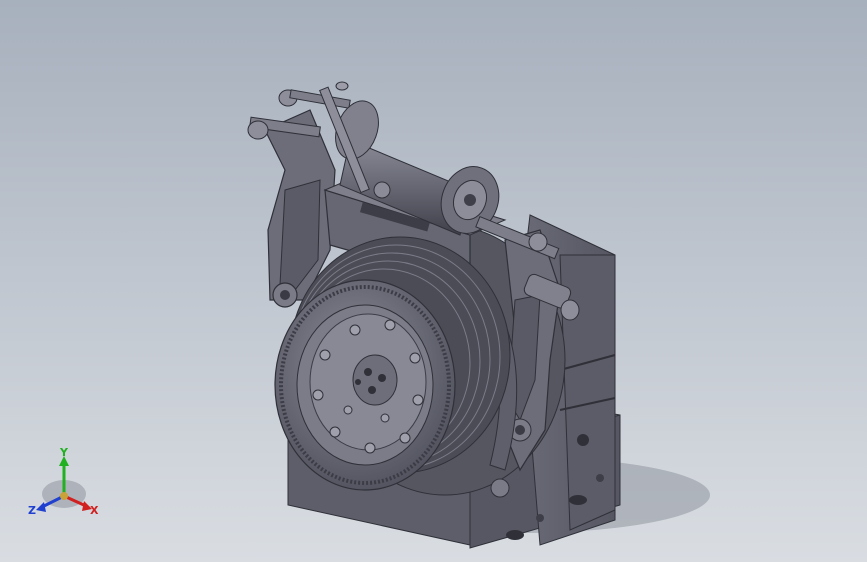 The height and width of the screenshot is (562, 867). I want to click on lever-knob, so click(342, 86).